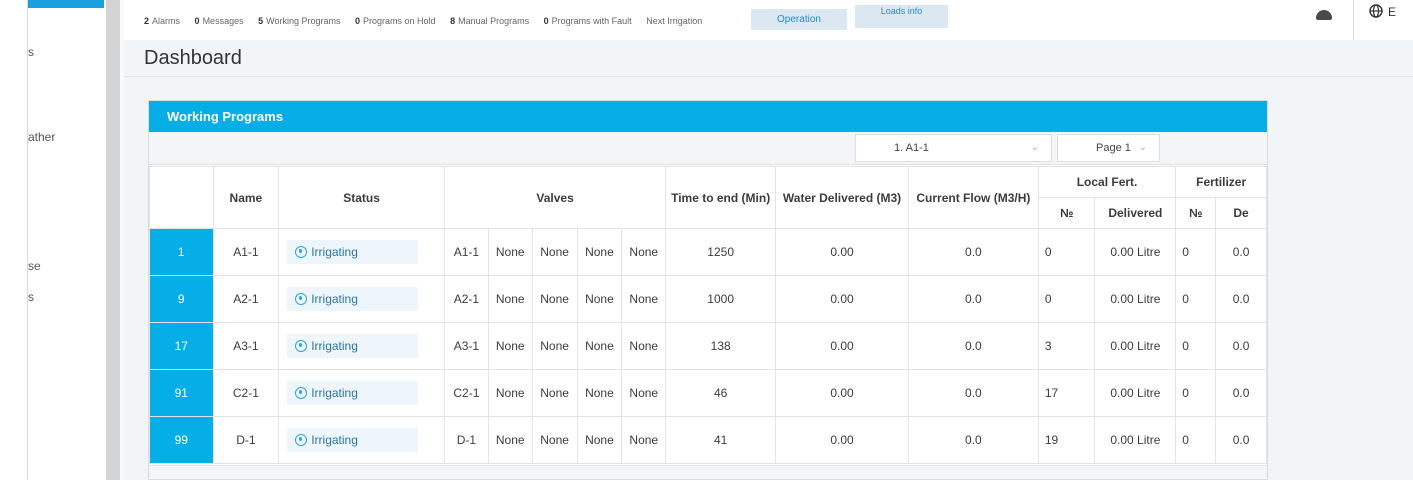 The image size is (1413, 480). What do you see at coordinates (261, 21) in the screenshot?
I see `stat-count: 5` at bounding box center [261, 21].